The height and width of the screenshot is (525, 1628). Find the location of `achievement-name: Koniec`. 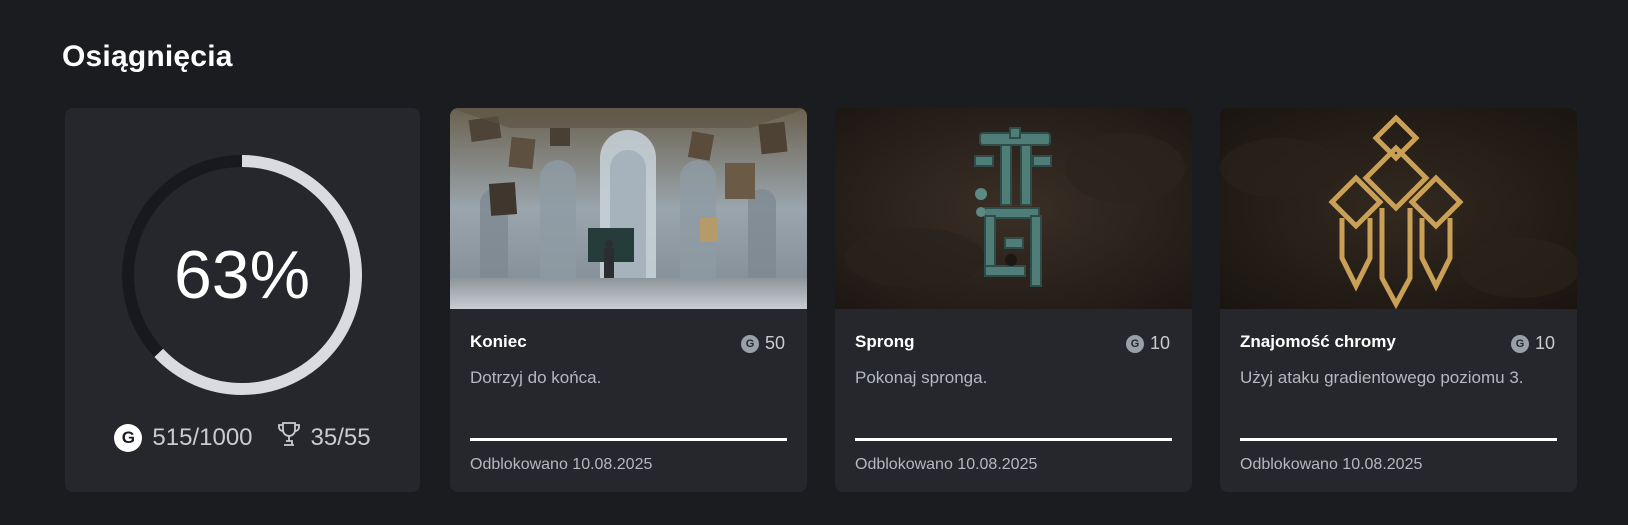

achievement-name: Koniec is located at coordinates (498, 341).